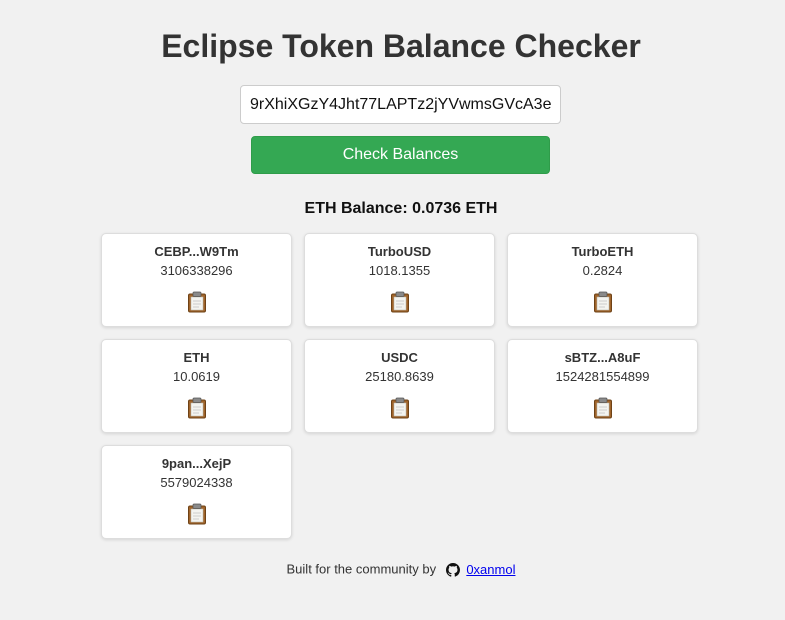 The height and width of the screenshot is (620, 785). What do you see at coordinates (399, 357) in the screenshot?
I see `token-name: USDC` at bounding box center [399, 357].